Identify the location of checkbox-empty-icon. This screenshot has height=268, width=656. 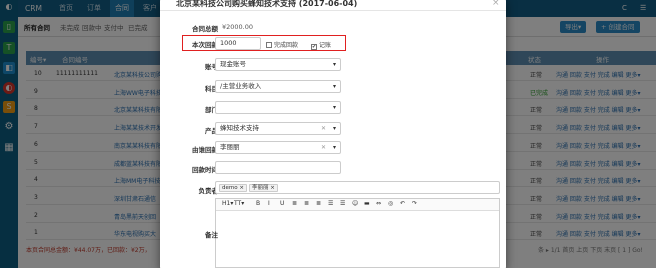
(269, 45).